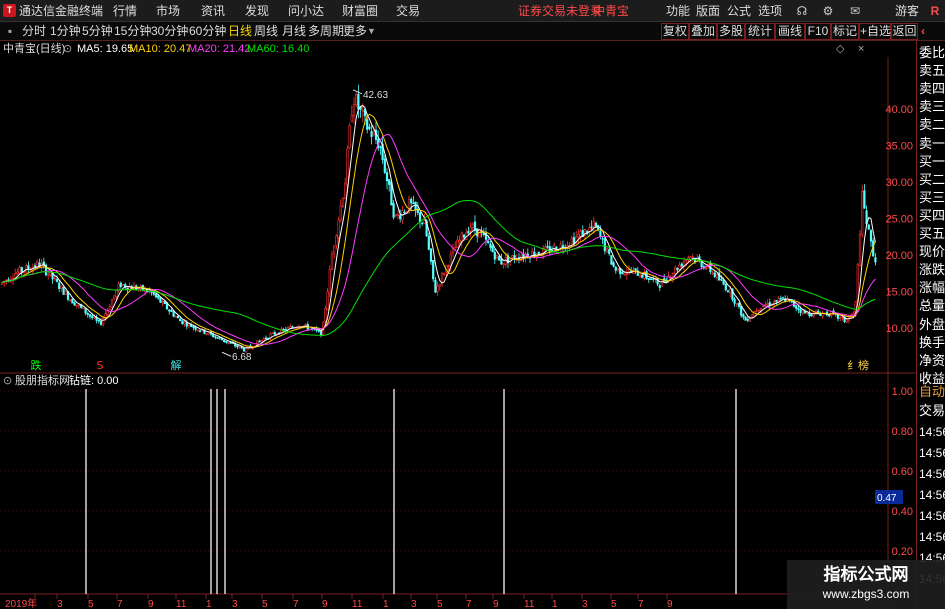 This screenshot has width=945, height=609. What do you see at coordinates (675, 31) in the screenshot?
I see `tool-fuquan: 复权` at bounding box center [675, 31].